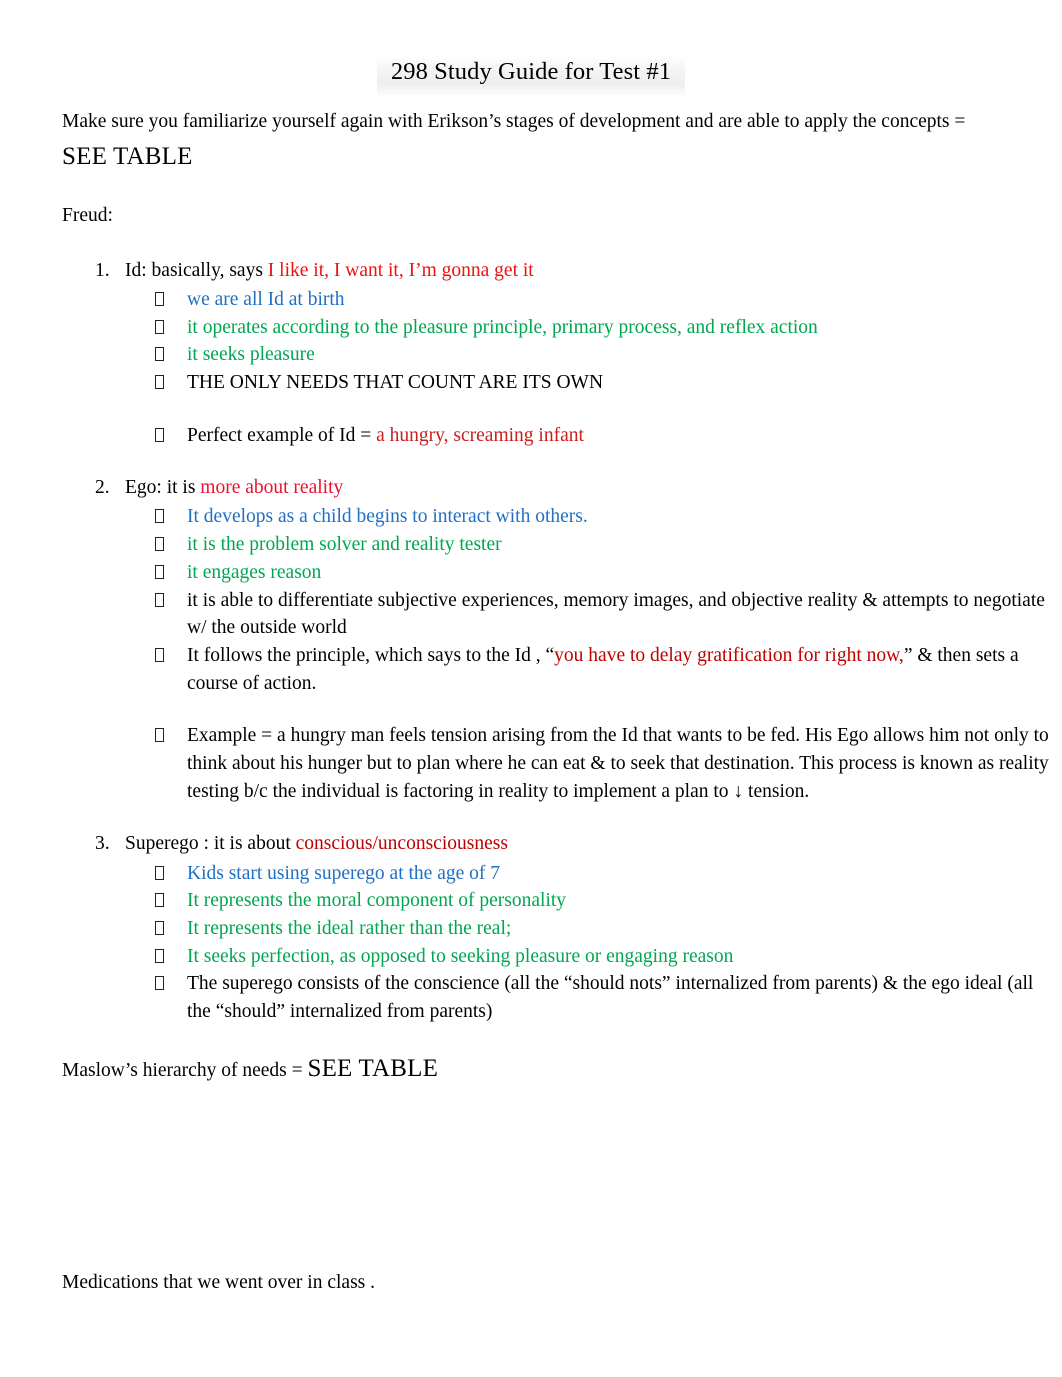 The height and width of the screenshot is (1377, 1062). What do you see at coordinates (395, 382) in the screenshot?
I see `bullet-text: THE ONLY NEEDS THAT COUNT ARE ITS OWN` at bounding box center [395, 382].